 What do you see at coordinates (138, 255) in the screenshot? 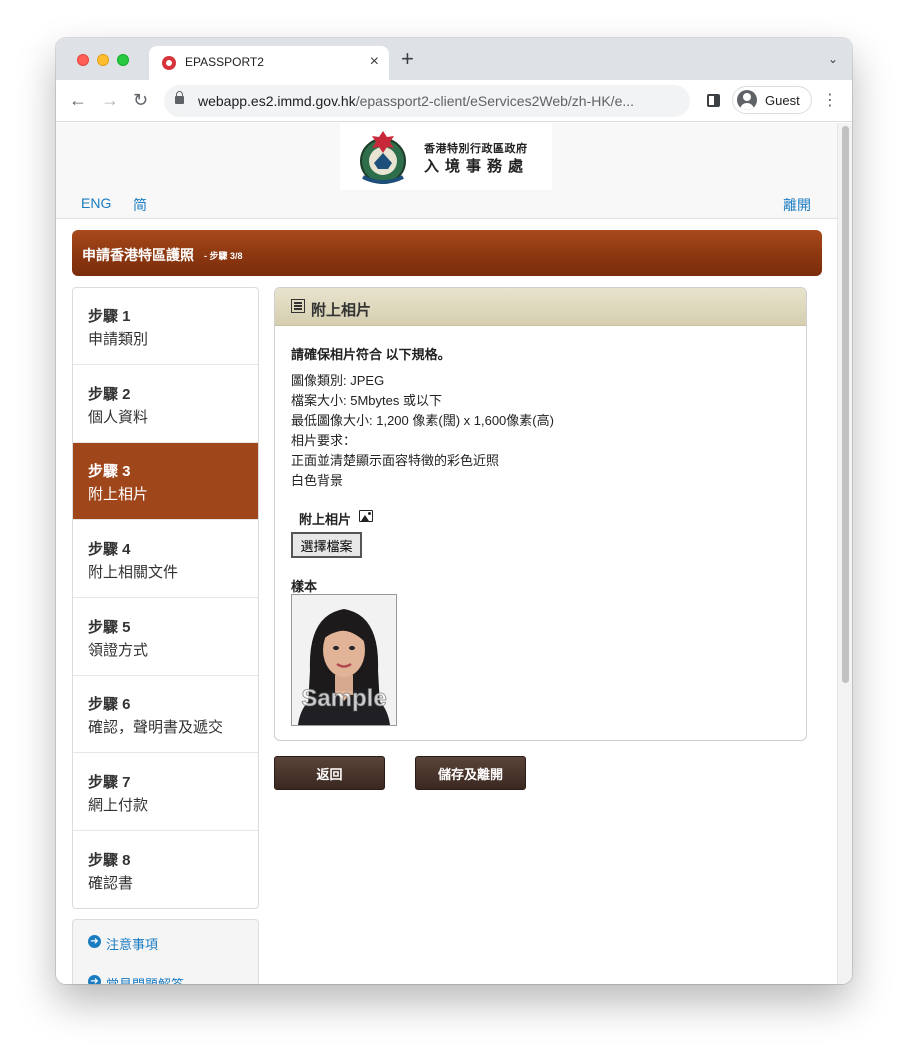
I see `banner-title: 申請香港特區護照` at bounding box center [138, 255].